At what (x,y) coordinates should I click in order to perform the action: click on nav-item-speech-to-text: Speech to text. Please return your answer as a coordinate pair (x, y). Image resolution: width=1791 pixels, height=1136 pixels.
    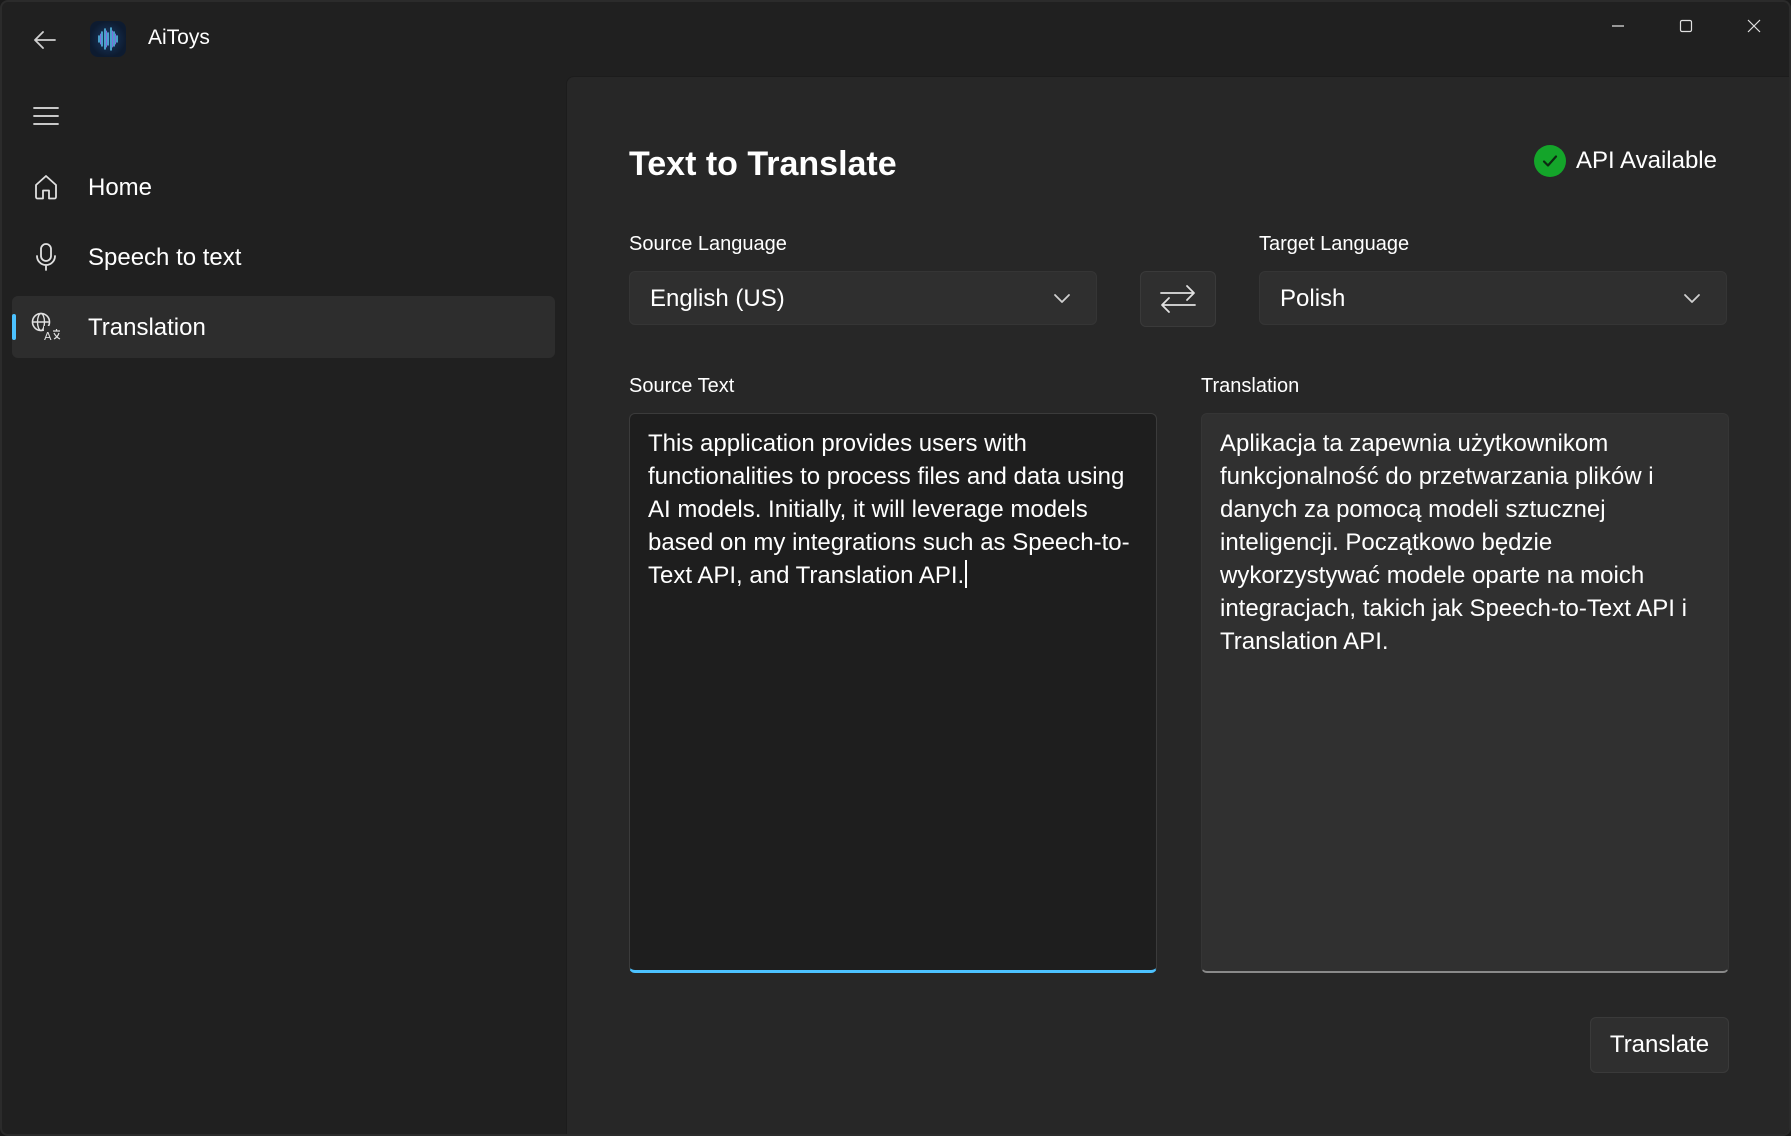
    Looking at the image, I should click on (283, 257).